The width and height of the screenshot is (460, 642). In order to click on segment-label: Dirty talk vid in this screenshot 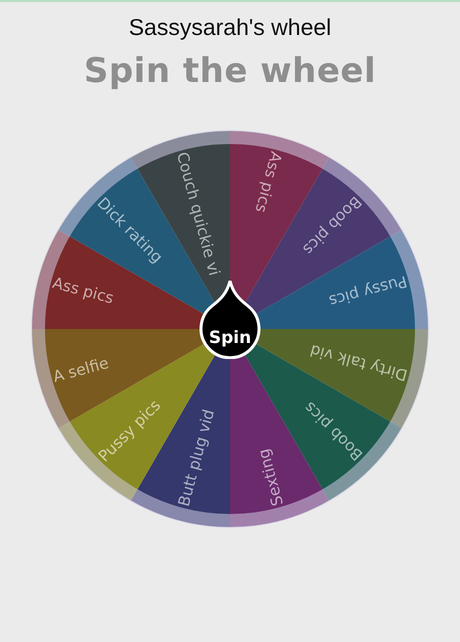, I will do `click(359, 362)`.